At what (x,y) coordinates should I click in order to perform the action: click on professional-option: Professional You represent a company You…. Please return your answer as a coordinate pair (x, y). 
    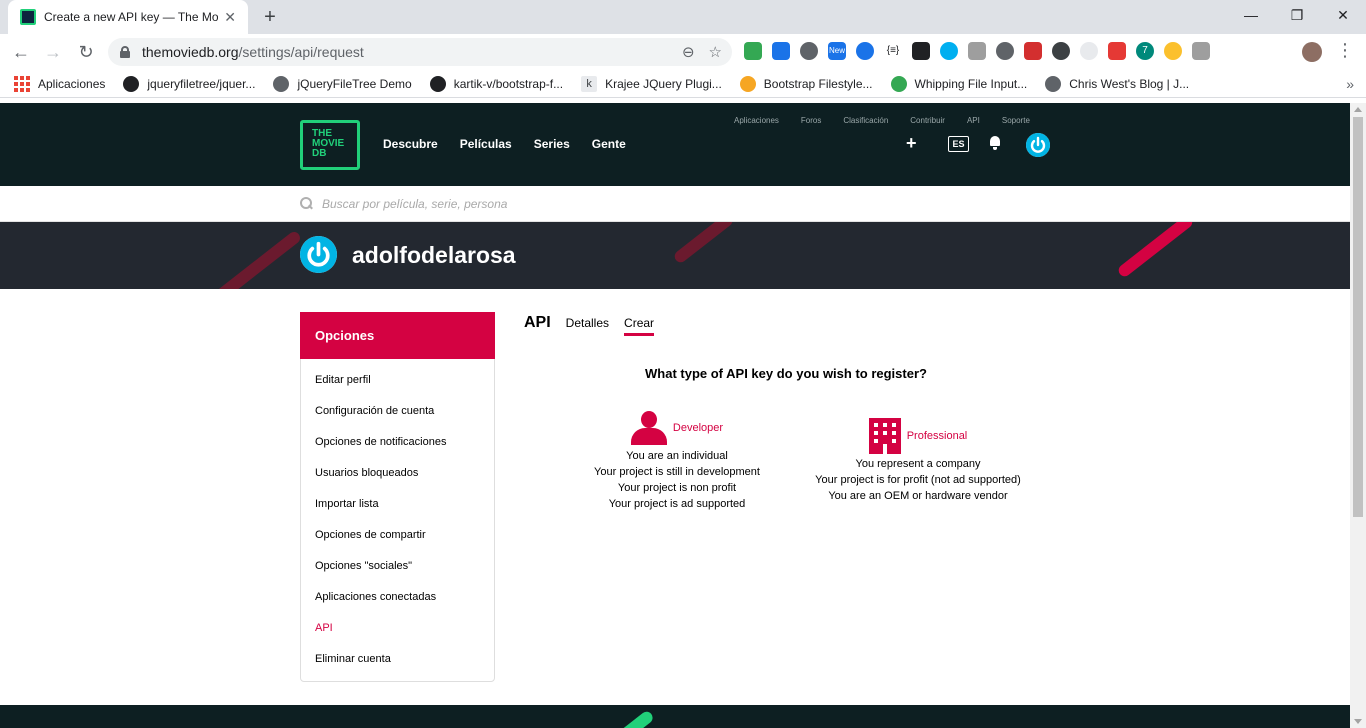
    Looking at the image, I should click on (918, 460).